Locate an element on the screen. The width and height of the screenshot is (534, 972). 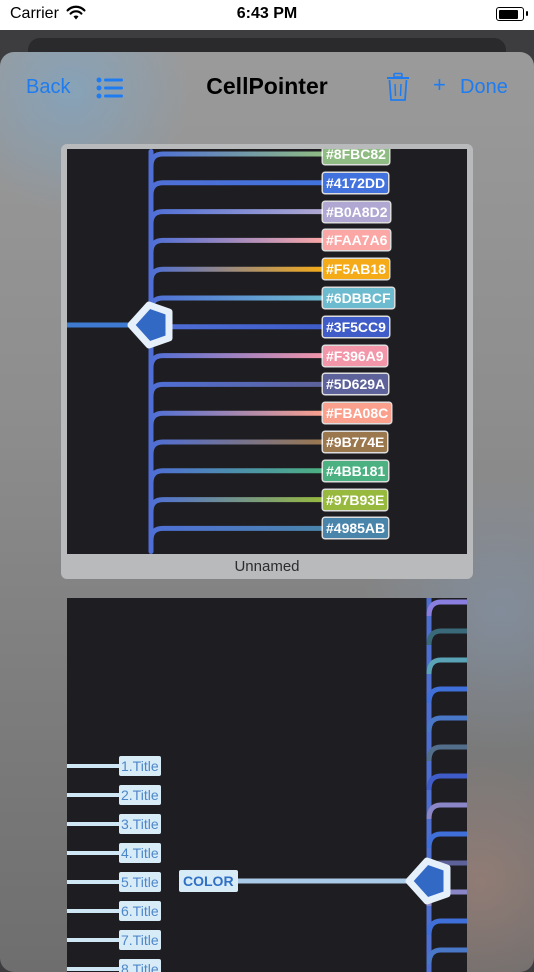
color-label-tag: #9B774E is located at coordinates (355, 442).